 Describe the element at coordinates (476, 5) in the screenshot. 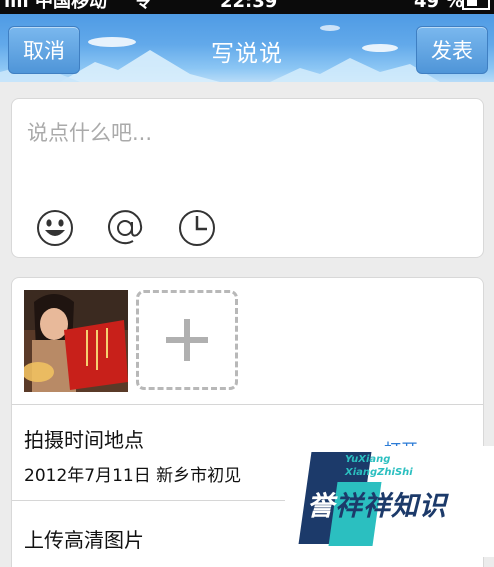

I see `battery-icon` at that location.